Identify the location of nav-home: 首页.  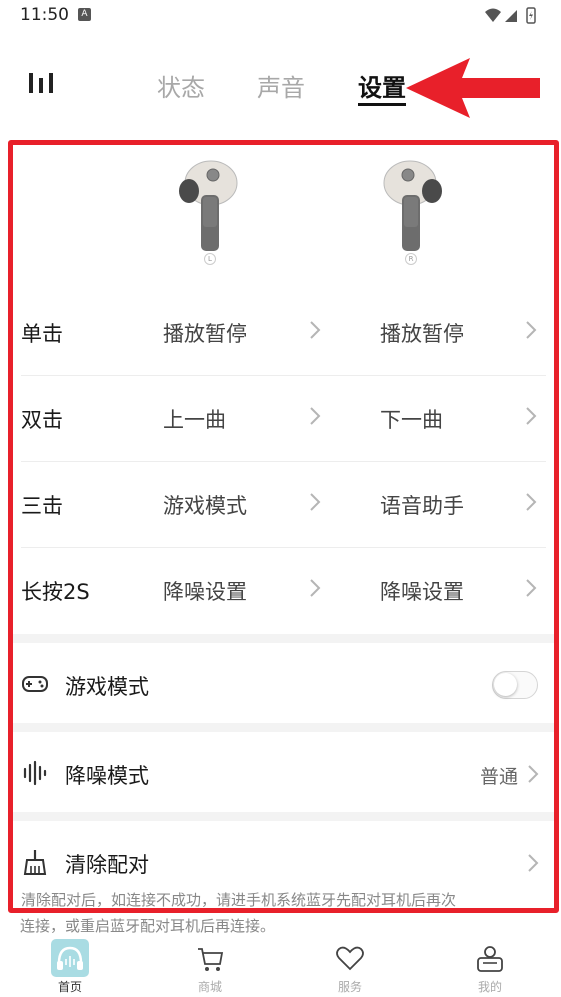
(70, 966).